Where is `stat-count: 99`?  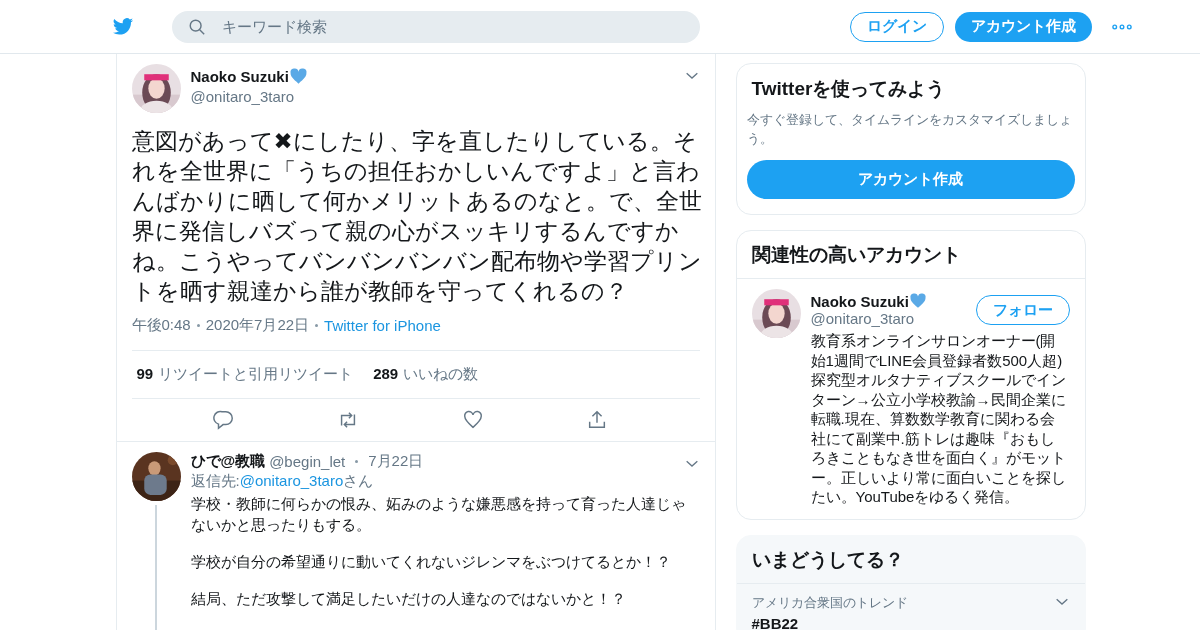
stat-count: 99 is located at coordinates (145, 373).